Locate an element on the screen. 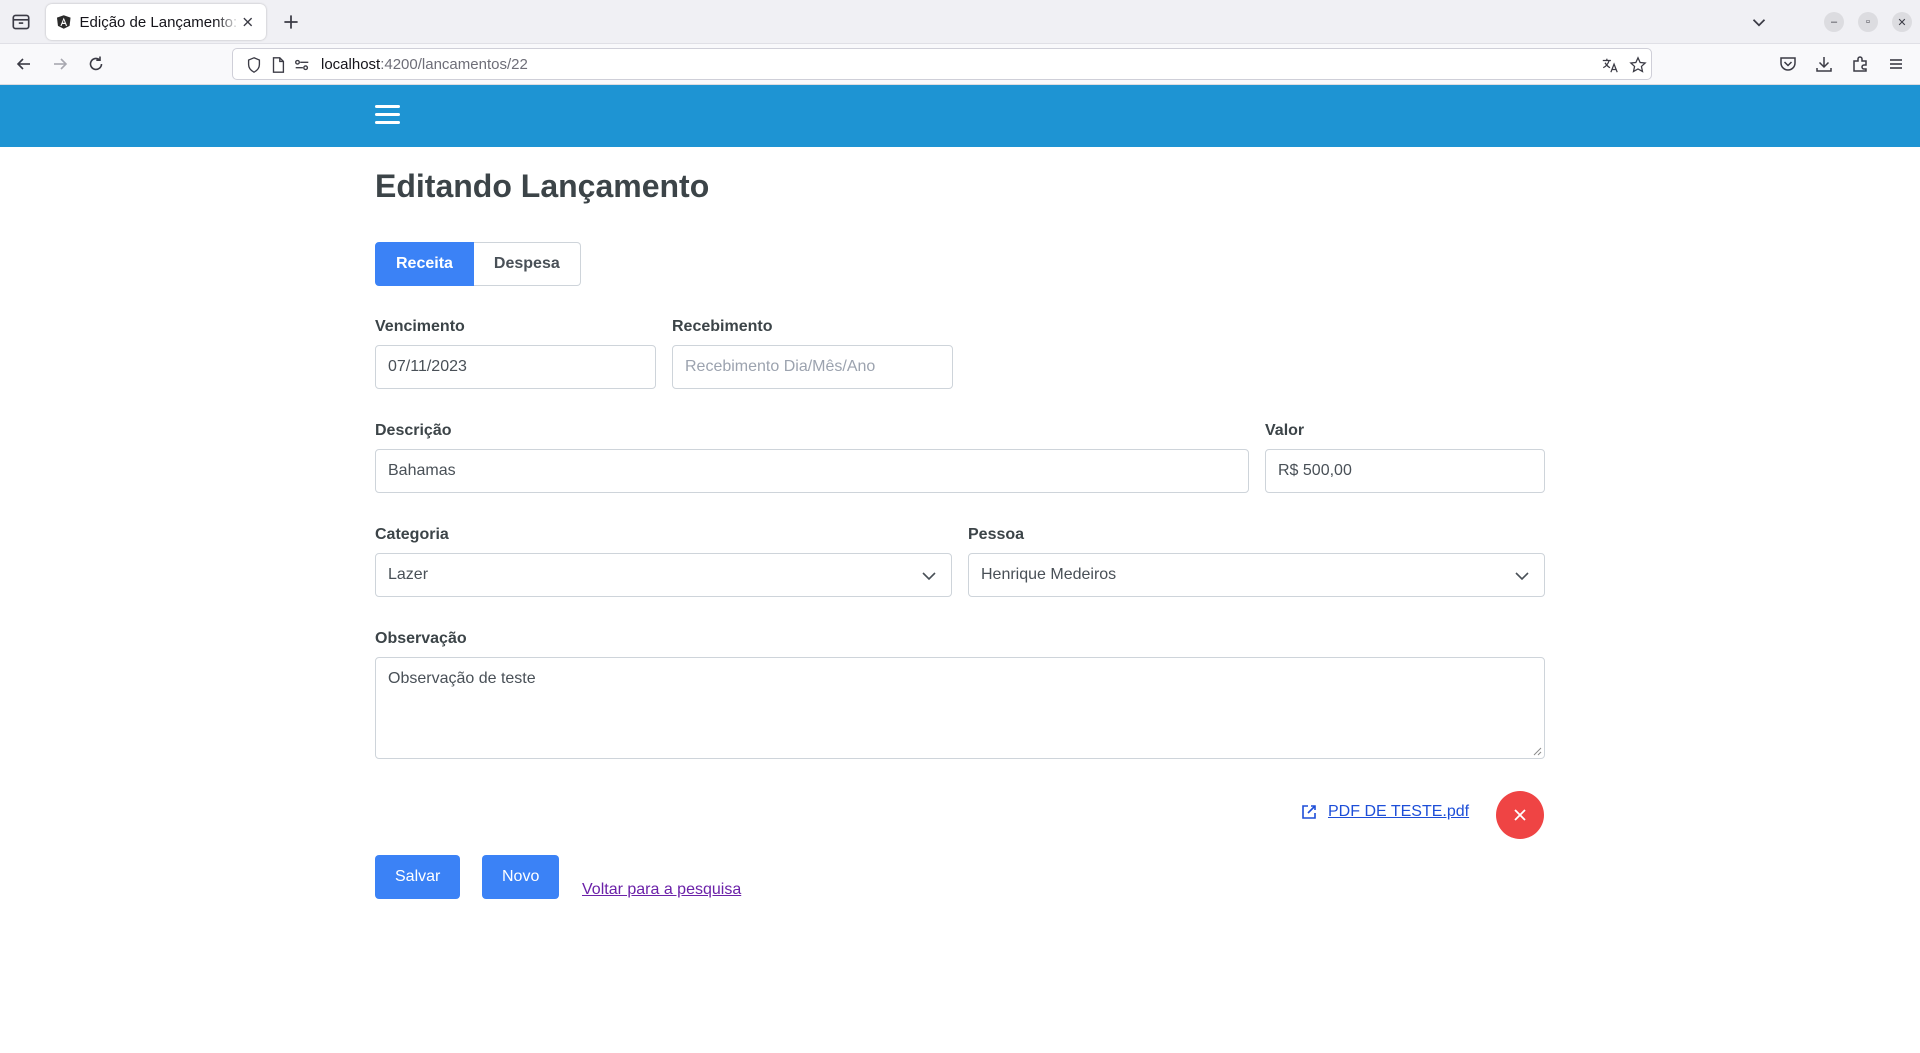 Image resolution: width=1920 pixels, height=1053 pixels. close-icon is located at coordinates (1520, 815).